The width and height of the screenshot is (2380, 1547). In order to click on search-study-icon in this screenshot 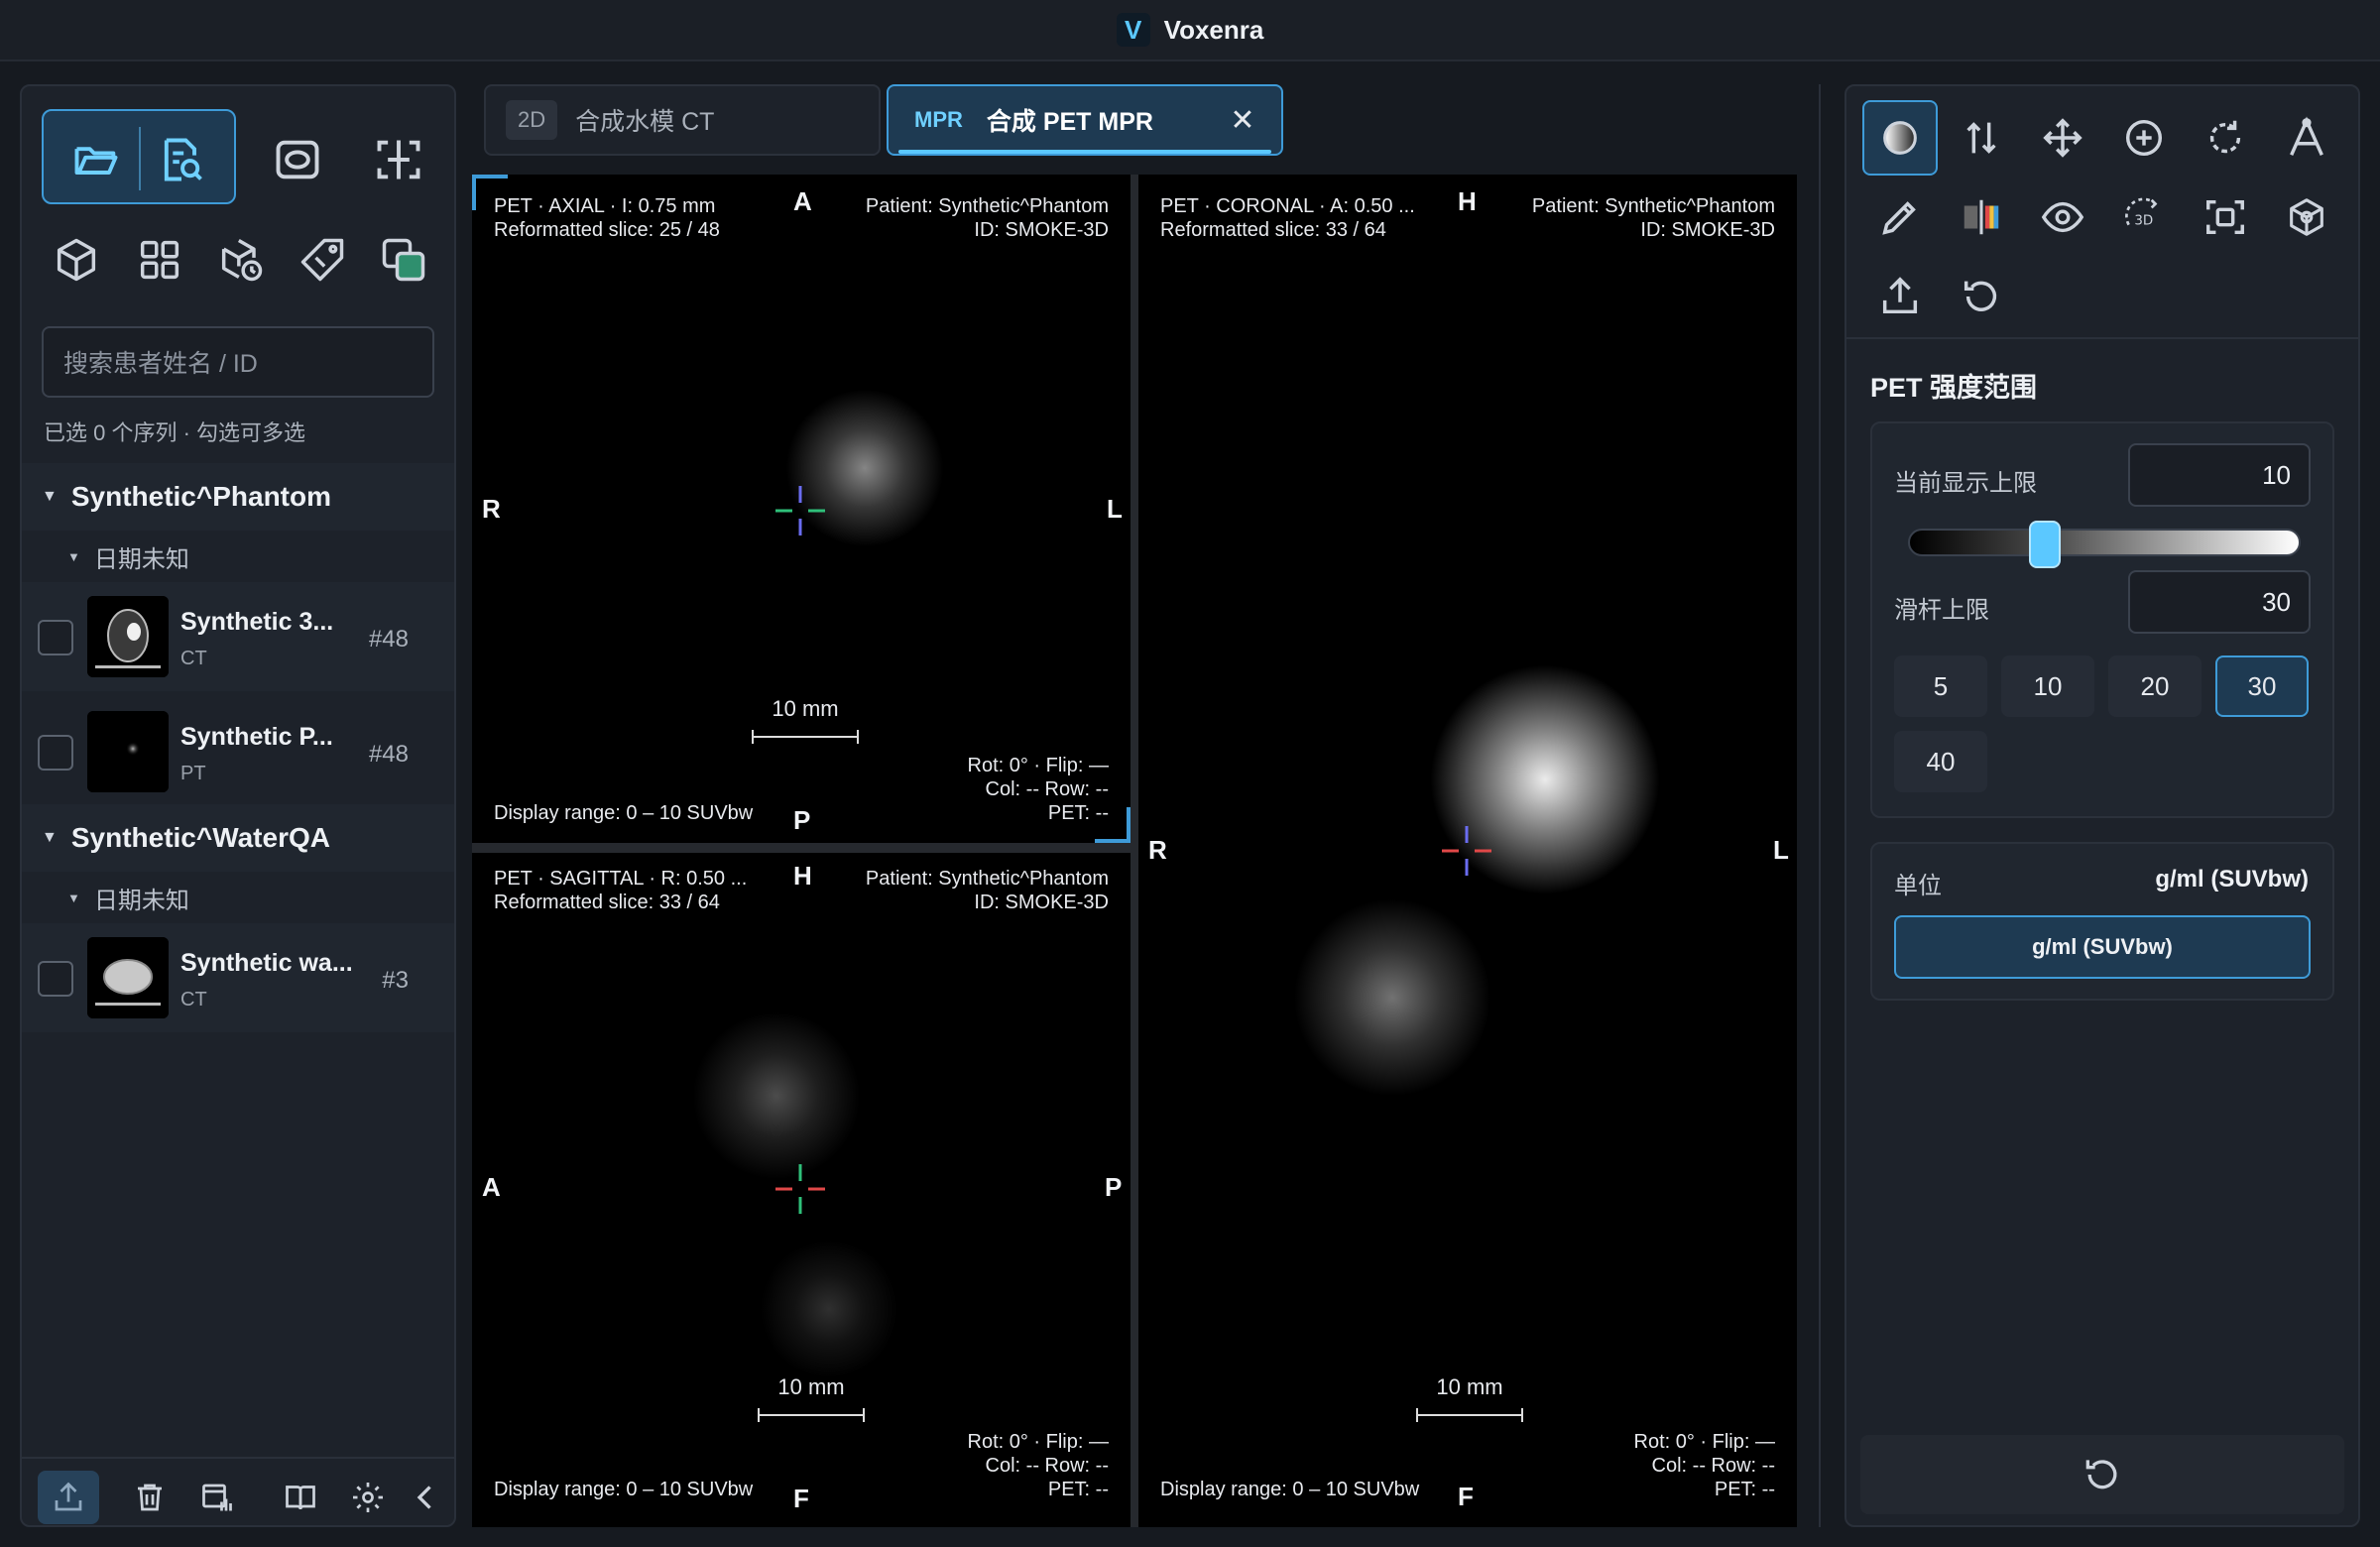, I will do `click(181, 159)`.